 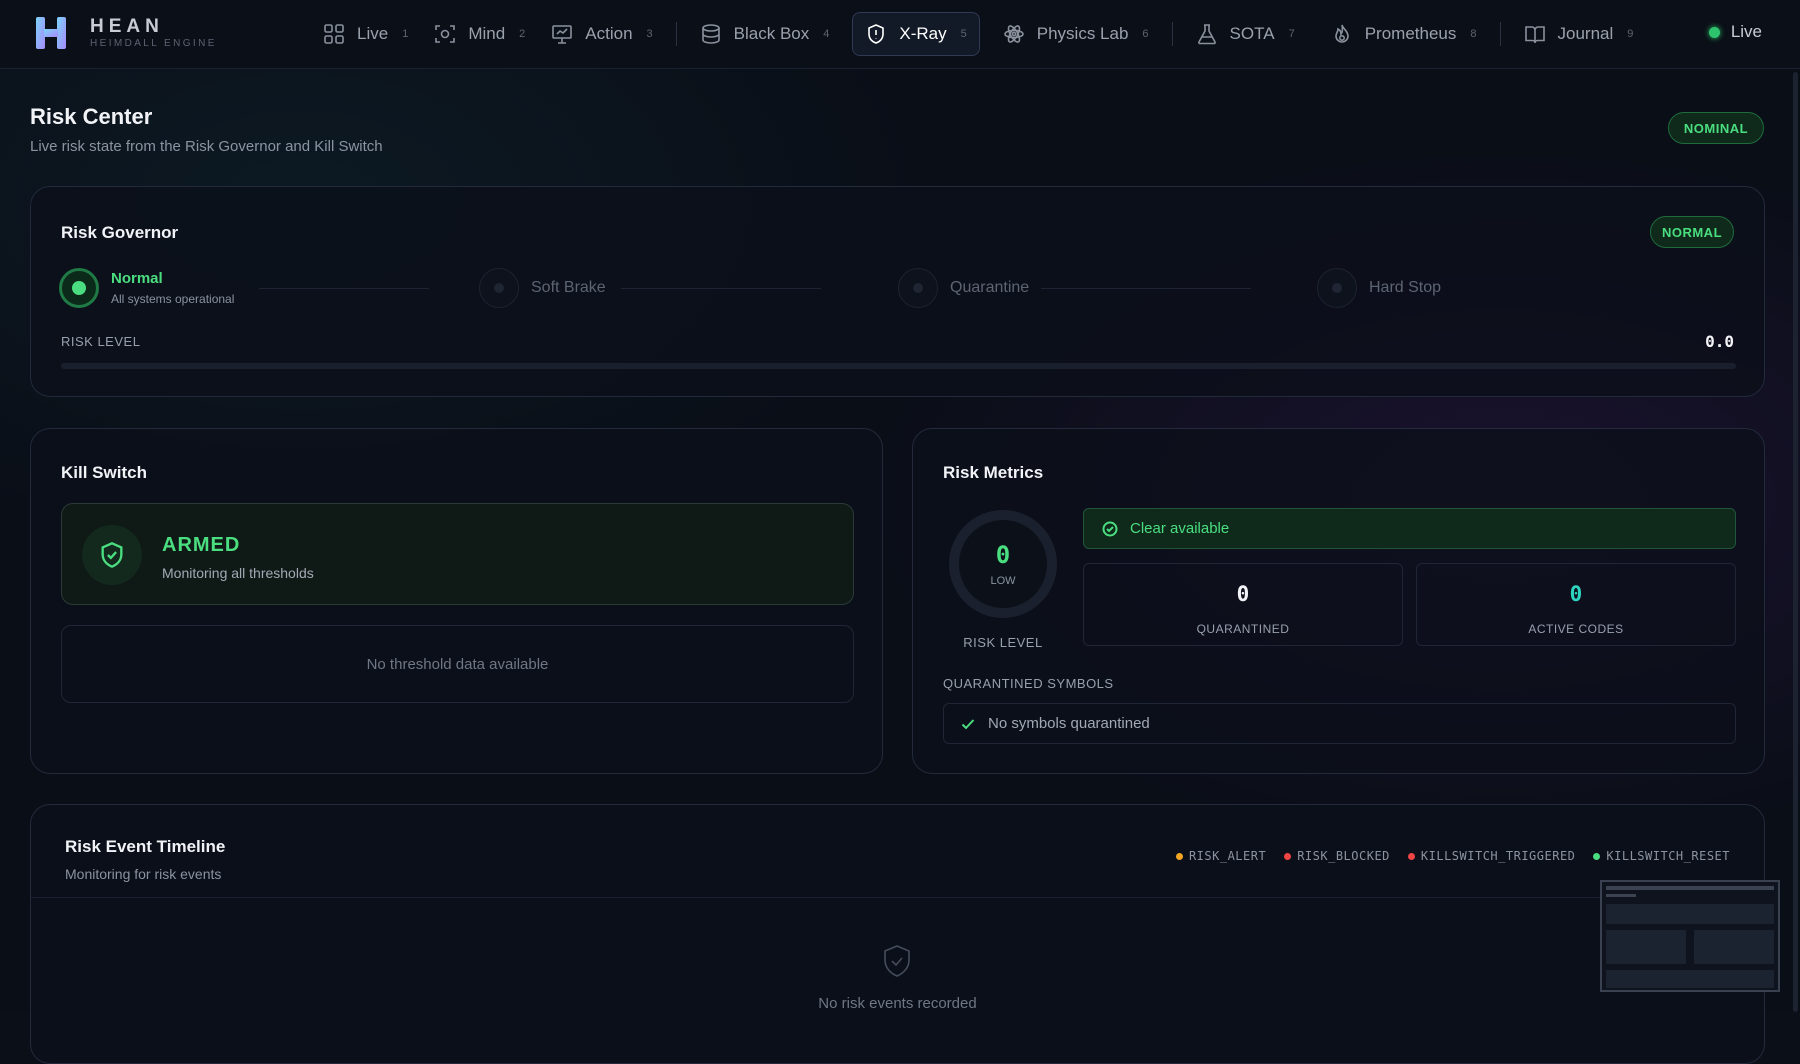 I want to click on risk-gauge-value: 0, so click(x=1003, y=555).